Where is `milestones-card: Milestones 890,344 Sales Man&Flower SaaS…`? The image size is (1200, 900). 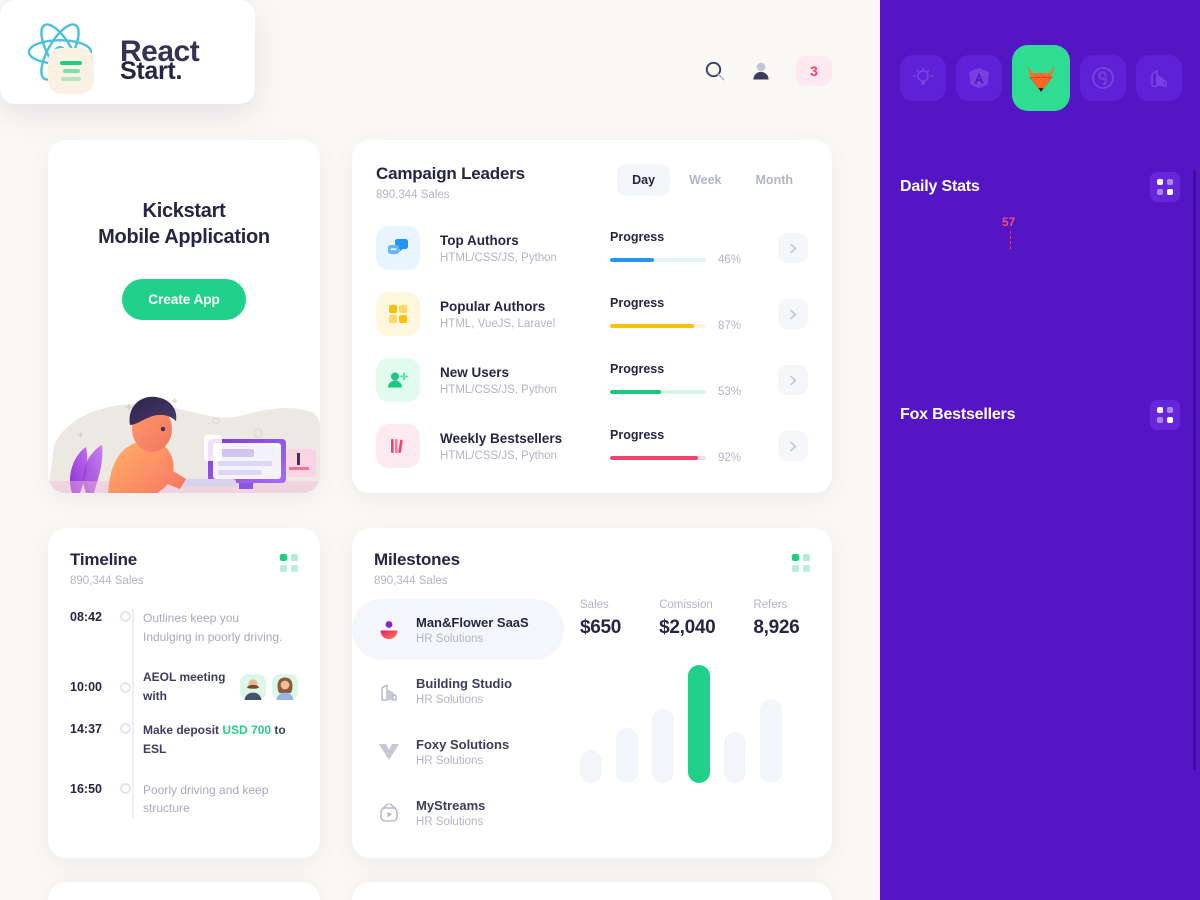 milestones-card: Milestones 890,344 Sales Man&Flower SaaS… is located at coordinates (592, 693).